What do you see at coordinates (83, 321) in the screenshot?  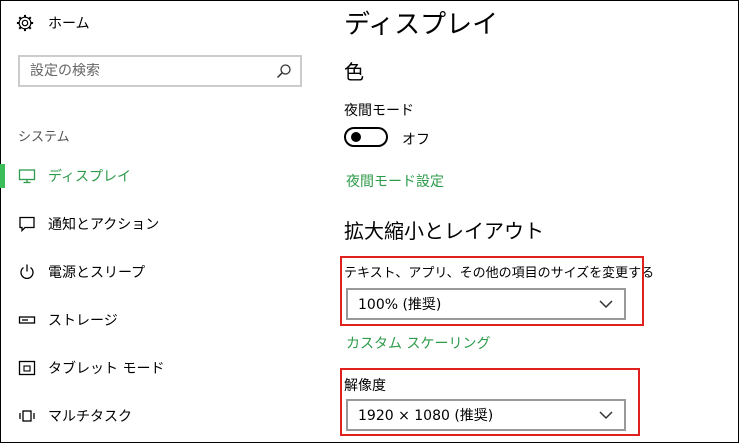 I see `sidebar-item-label: ストレージ` at bounding box center [83, 321].